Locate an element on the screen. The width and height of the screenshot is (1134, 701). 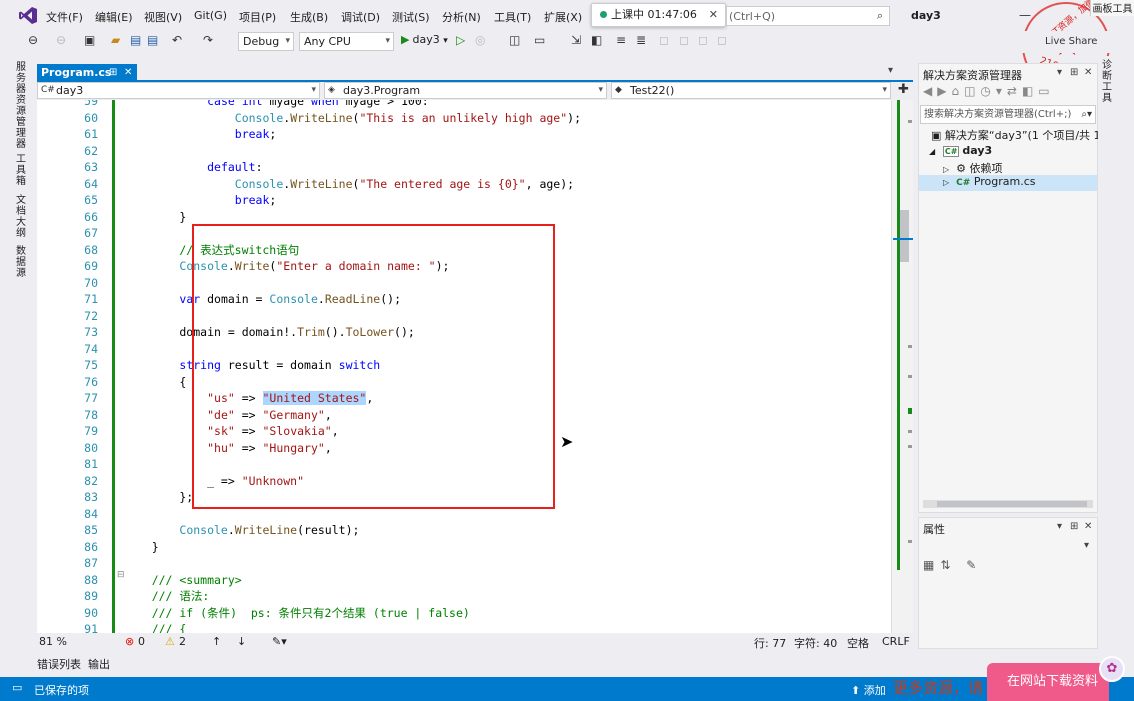
open-folder-icon: ▰ is located at coordinates (115, 40).